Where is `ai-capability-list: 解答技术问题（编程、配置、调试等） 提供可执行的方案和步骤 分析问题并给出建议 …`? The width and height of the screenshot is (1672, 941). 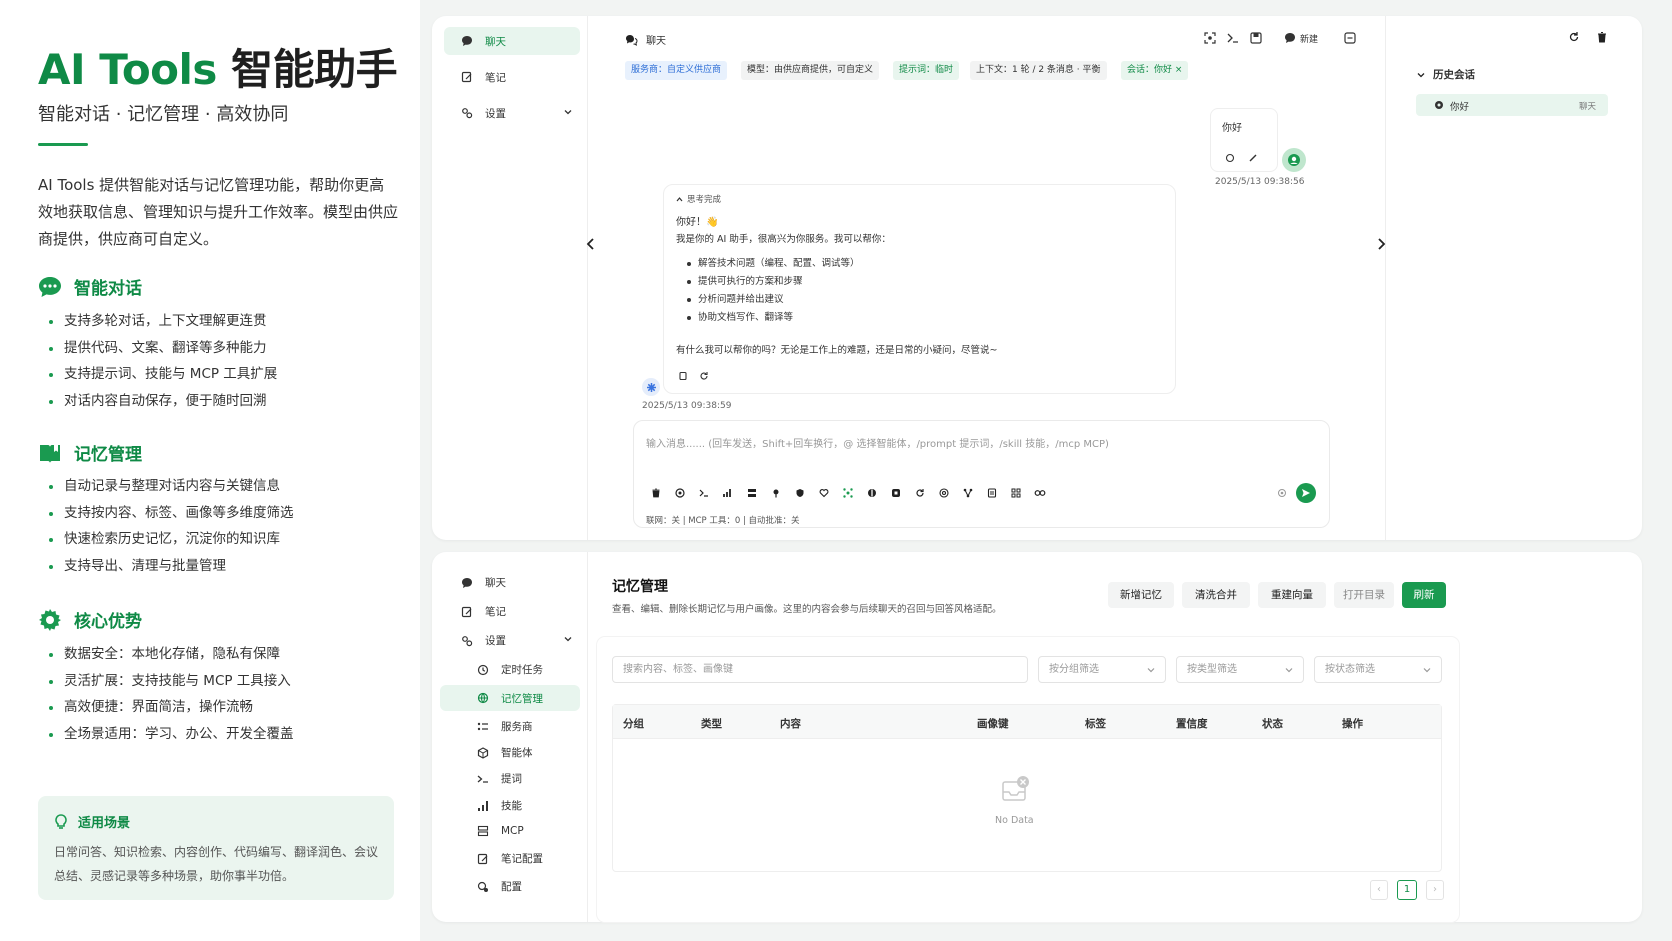 ai-capability-list: 解答技术问题（编程、配置、调试等） 提供可执行的方案和步骤 分析问题并给出建议 … is located at coordinates (773, 291).